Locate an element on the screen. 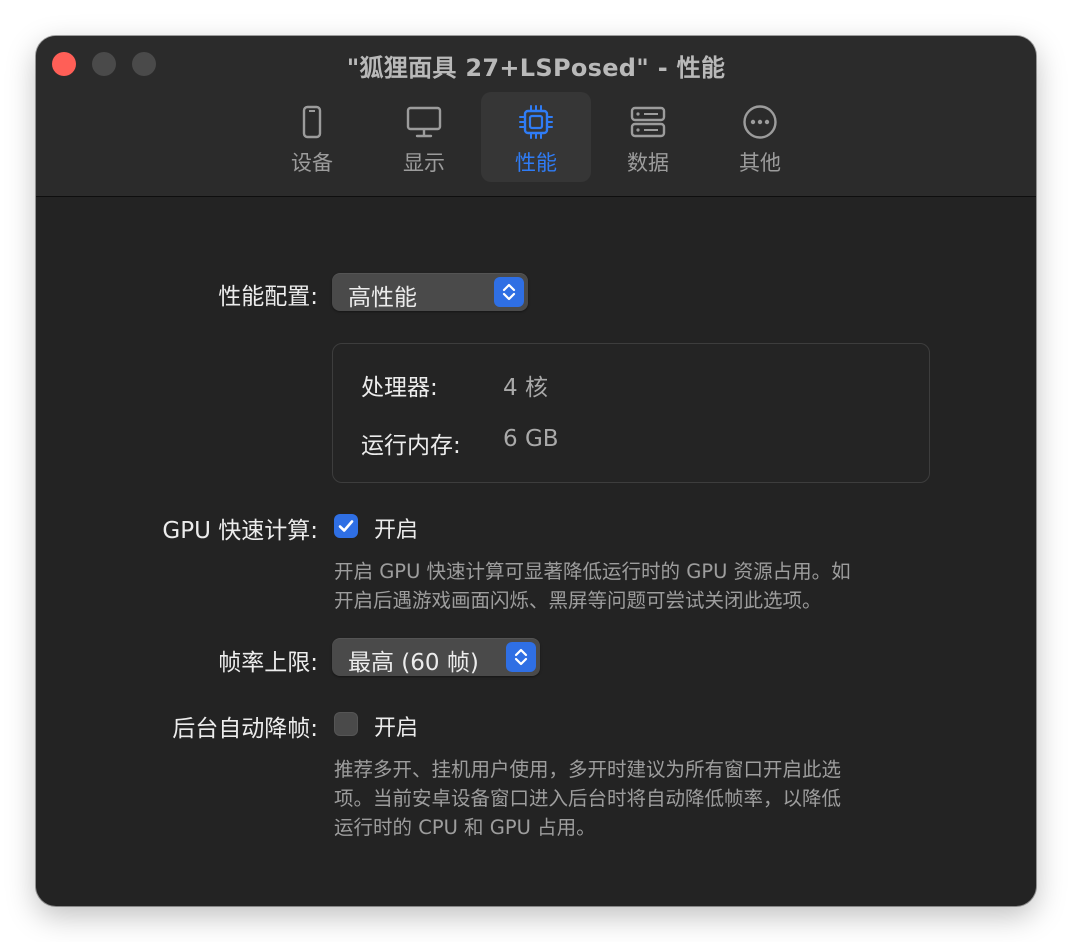  tab-device: 设备 is located at coordinates (312, 137).